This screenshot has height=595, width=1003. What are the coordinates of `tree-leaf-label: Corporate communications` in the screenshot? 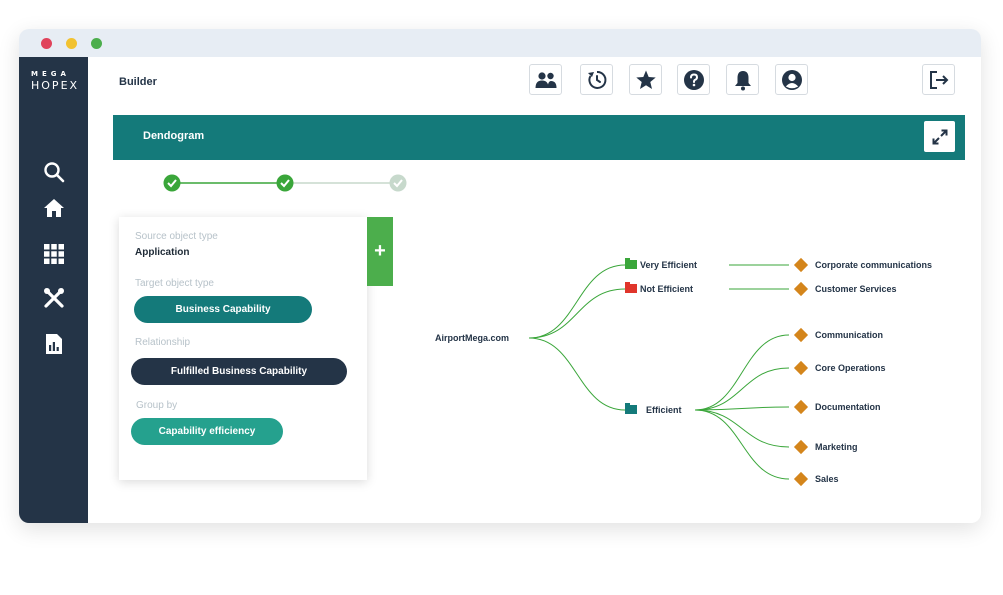 It's located at (873, 265).